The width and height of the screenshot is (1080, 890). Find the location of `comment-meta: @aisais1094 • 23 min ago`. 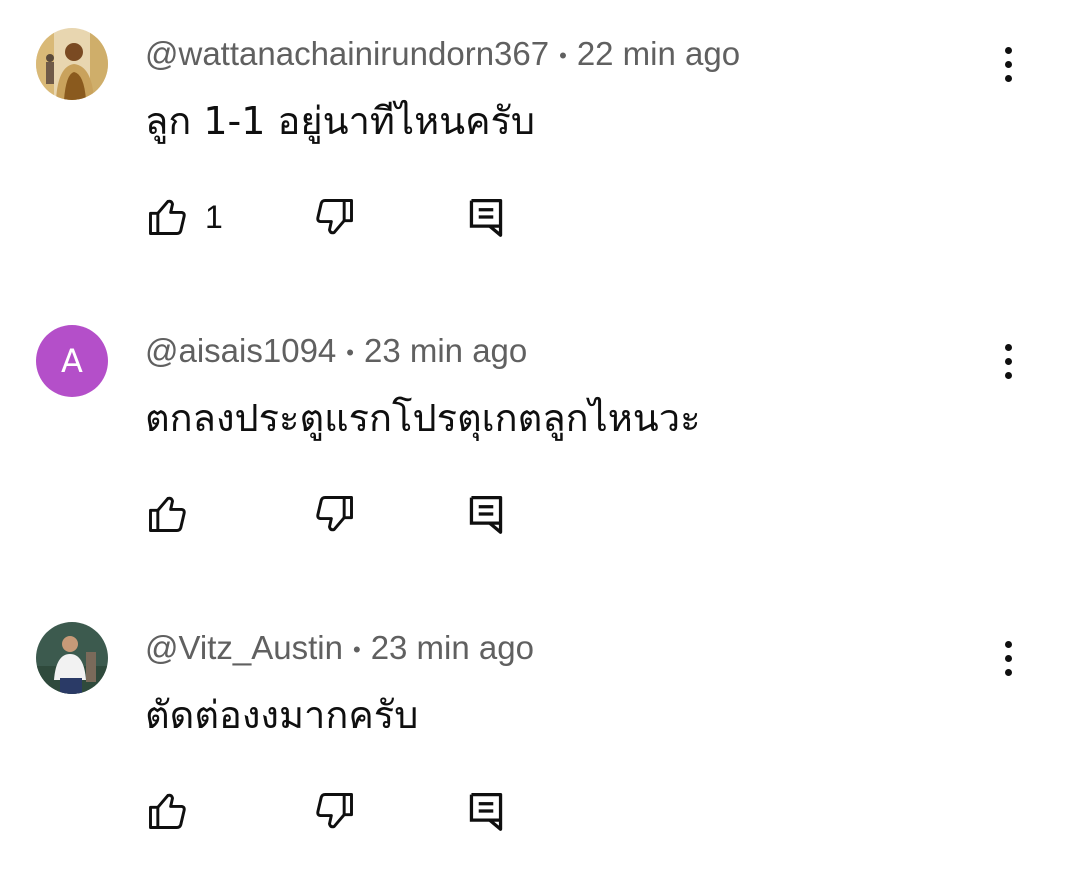

comment-meta: @aisais1094 • 23 min ago is located at coordinates (336, 352).